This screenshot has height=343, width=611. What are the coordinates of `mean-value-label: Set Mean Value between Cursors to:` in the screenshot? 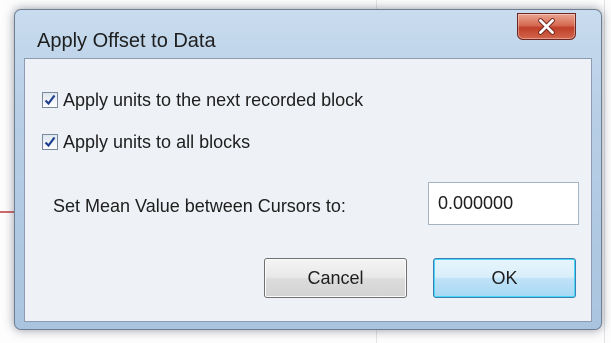 It's located at (199, 206).